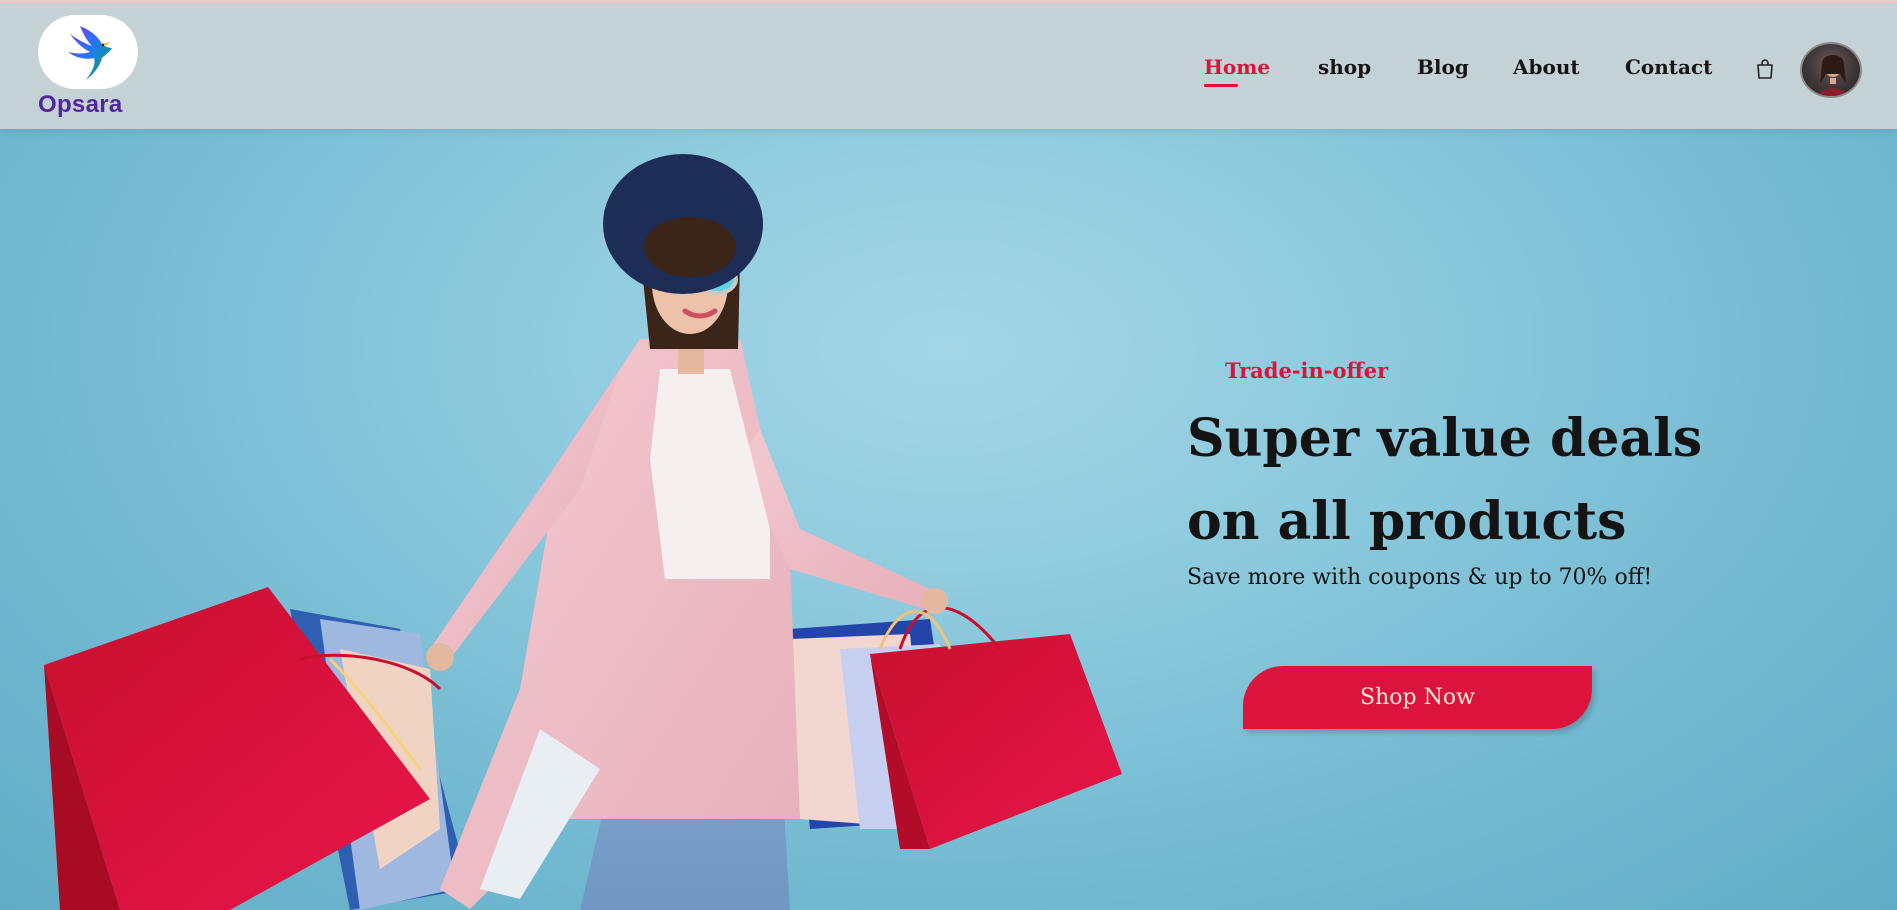 The image size is (1897, 910). I want to click on avatar-portrait, so click(1833, 75).